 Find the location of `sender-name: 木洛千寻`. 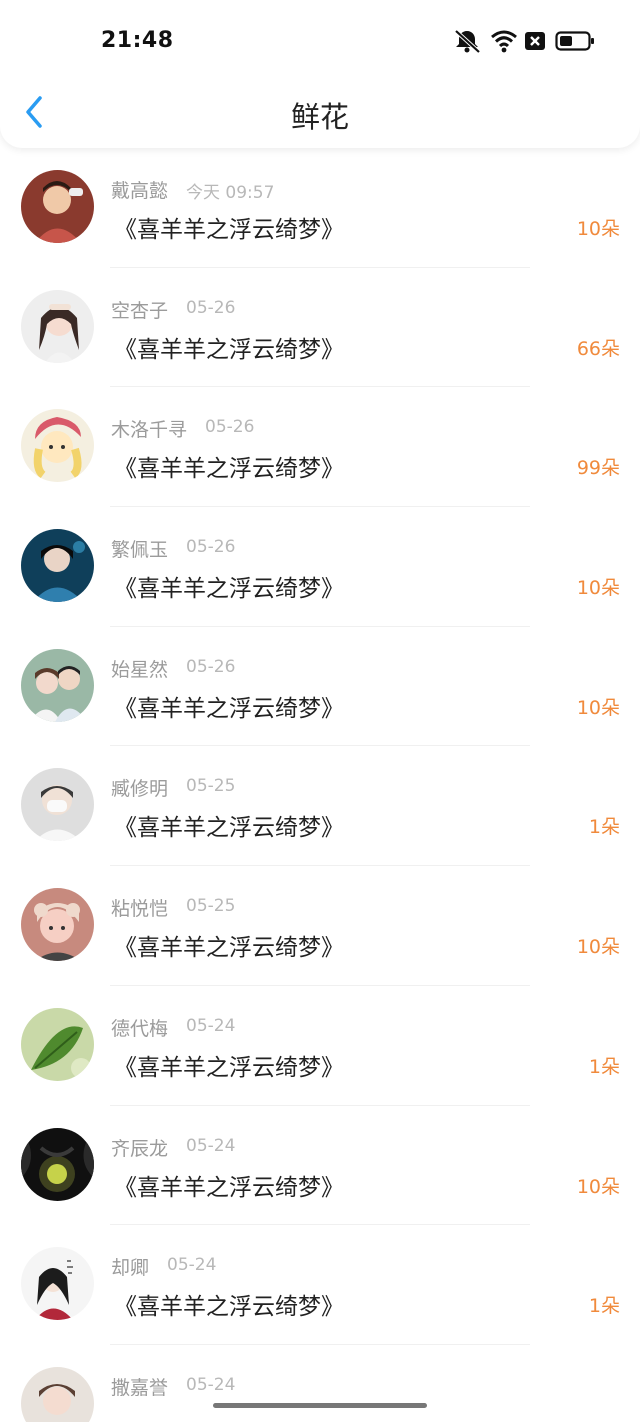

sender-name: 木洛千寻 is located at coordinates (149, 428).